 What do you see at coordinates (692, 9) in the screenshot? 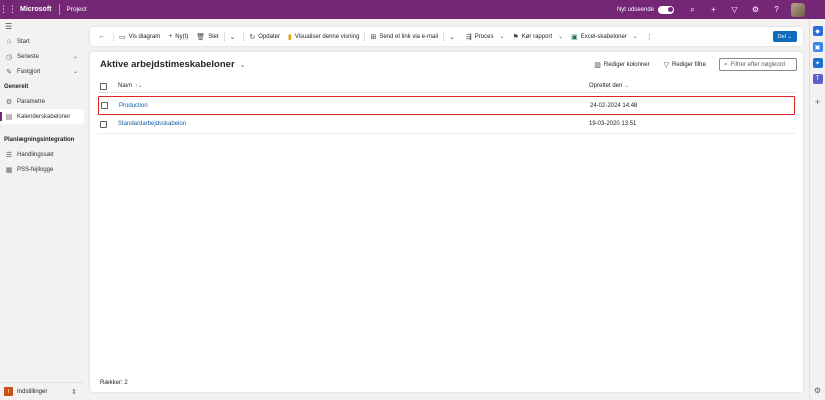
I see `search-icon: ⌕` at bounding box center [692, 9].